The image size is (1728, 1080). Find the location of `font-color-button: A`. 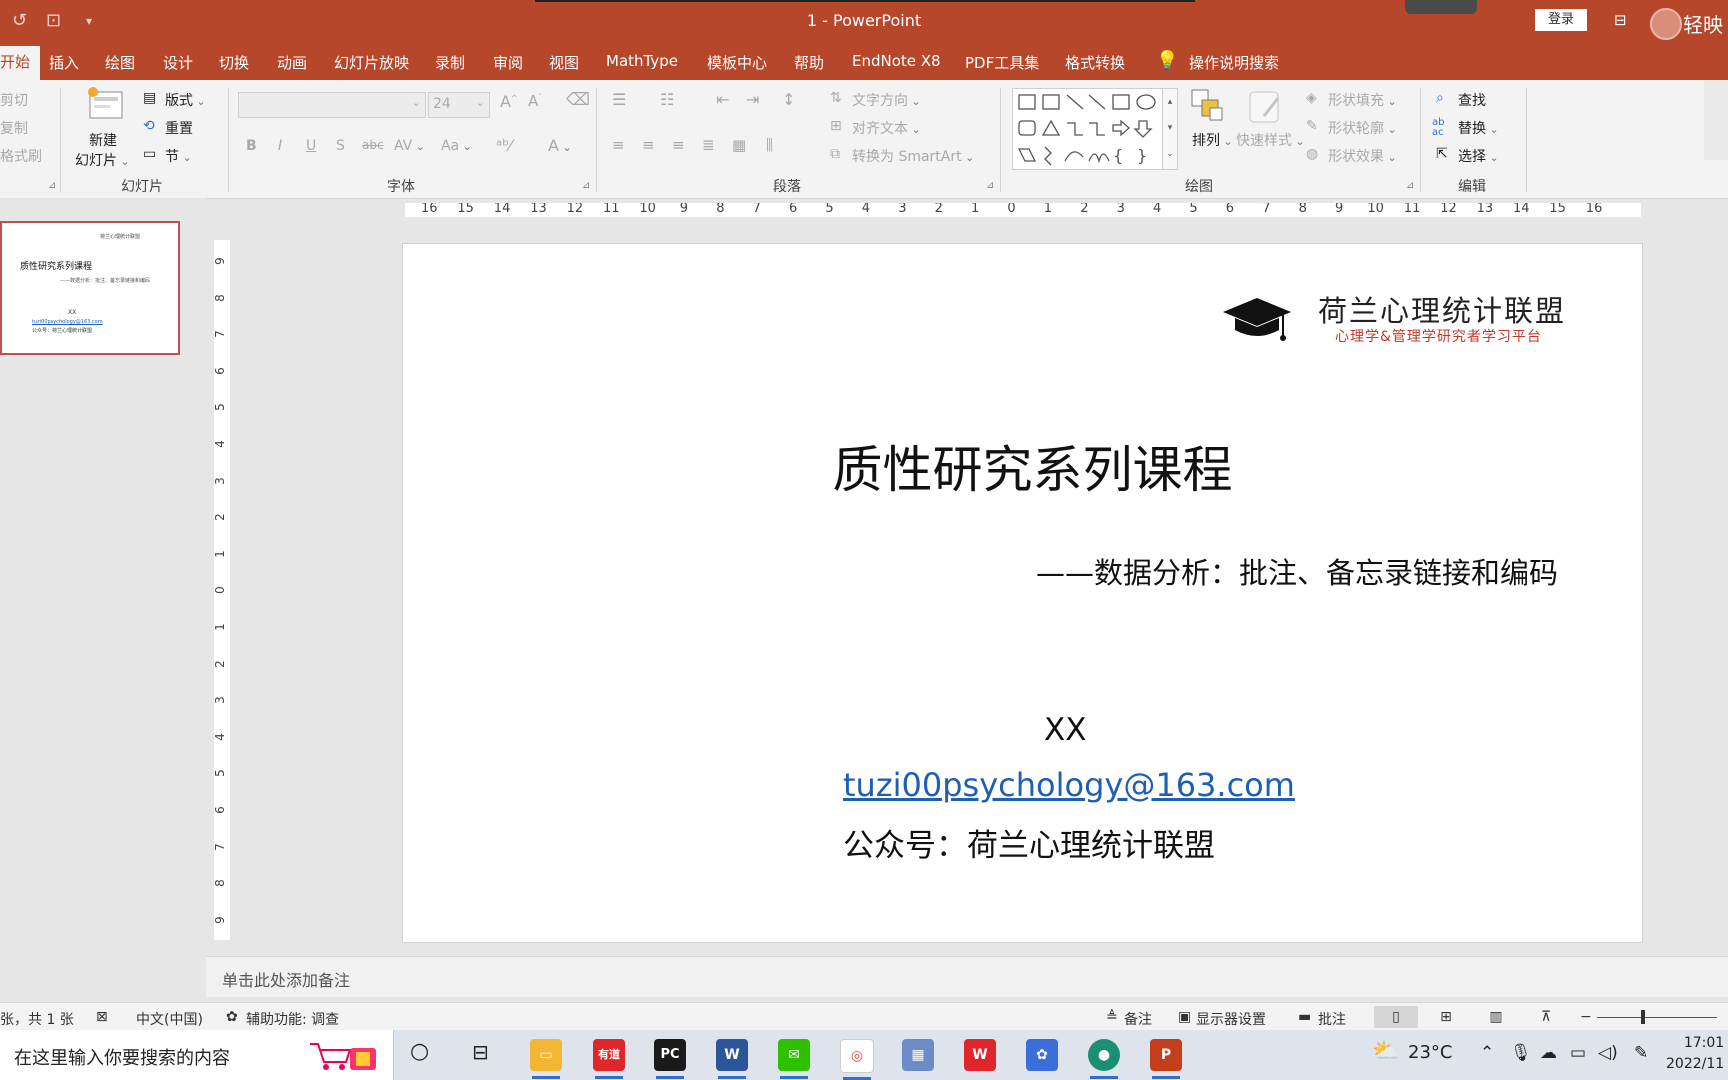

font-color-button: A is located at coordinates (560, 145).